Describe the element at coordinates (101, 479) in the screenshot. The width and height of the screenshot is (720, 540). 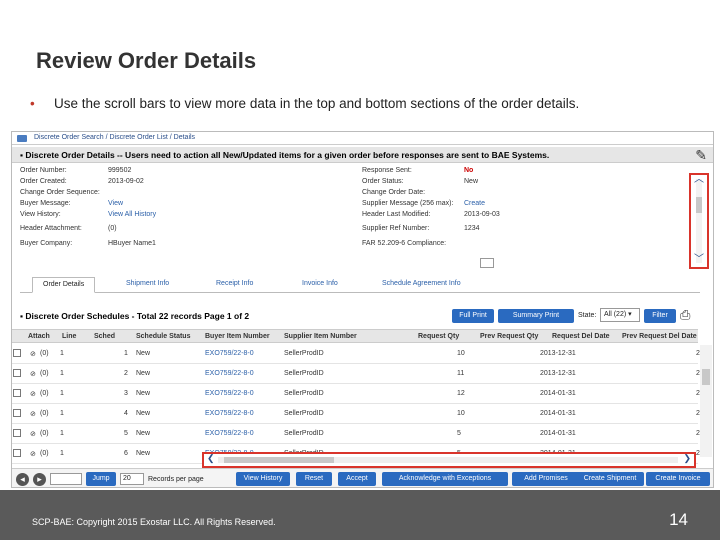
I see `jump-button: Jump` at that location.